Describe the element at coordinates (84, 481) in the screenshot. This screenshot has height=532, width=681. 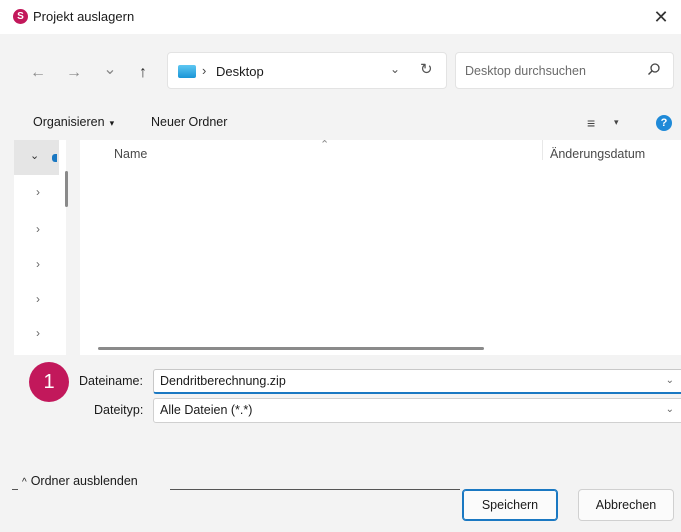
I see `hide-folders-label: Ordner ausblenden` at that location.